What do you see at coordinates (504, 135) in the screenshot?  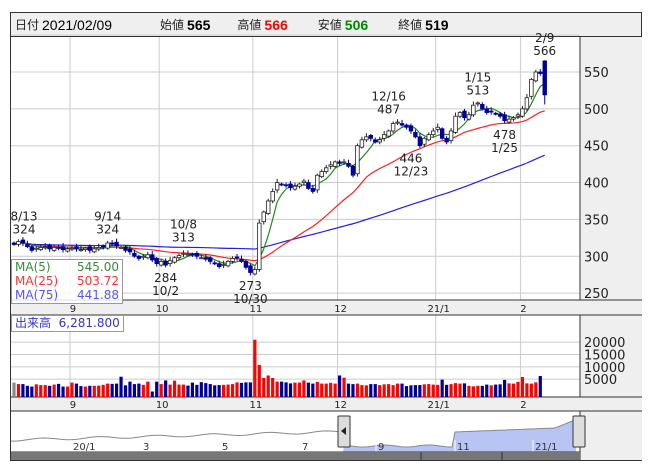 I see `annotation-value: 478` at bounding box center [504, 135].